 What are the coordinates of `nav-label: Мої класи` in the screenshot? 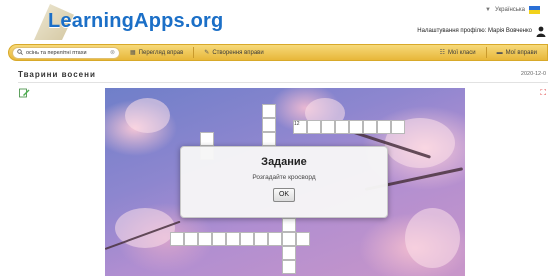 It's located at (461, 52).